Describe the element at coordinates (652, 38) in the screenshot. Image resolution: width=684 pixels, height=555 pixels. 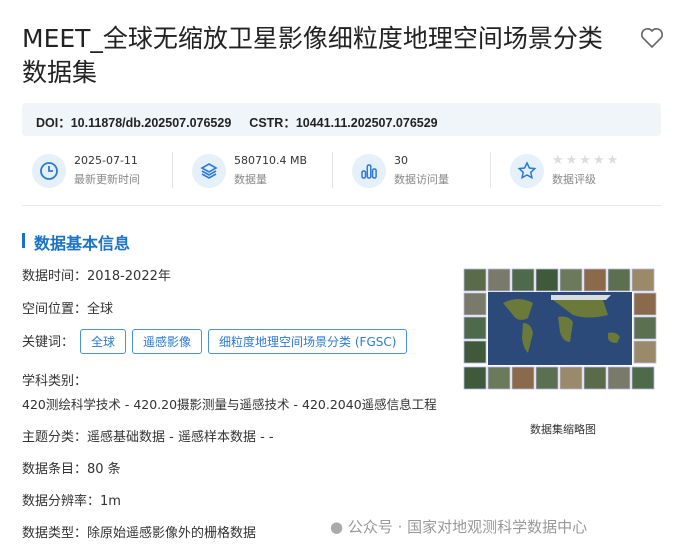
I see `favorite-heart-icon` at that location.